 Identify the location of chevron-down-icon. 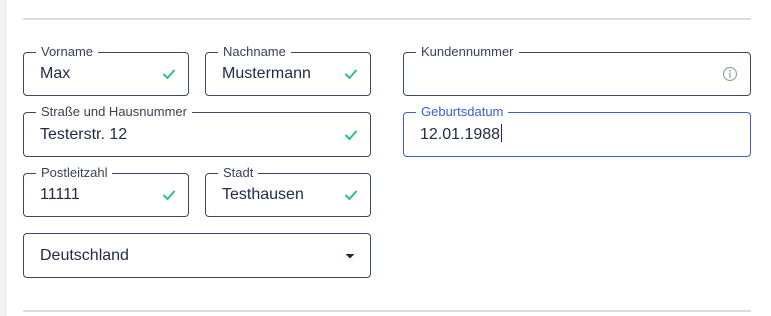
(350, 255).